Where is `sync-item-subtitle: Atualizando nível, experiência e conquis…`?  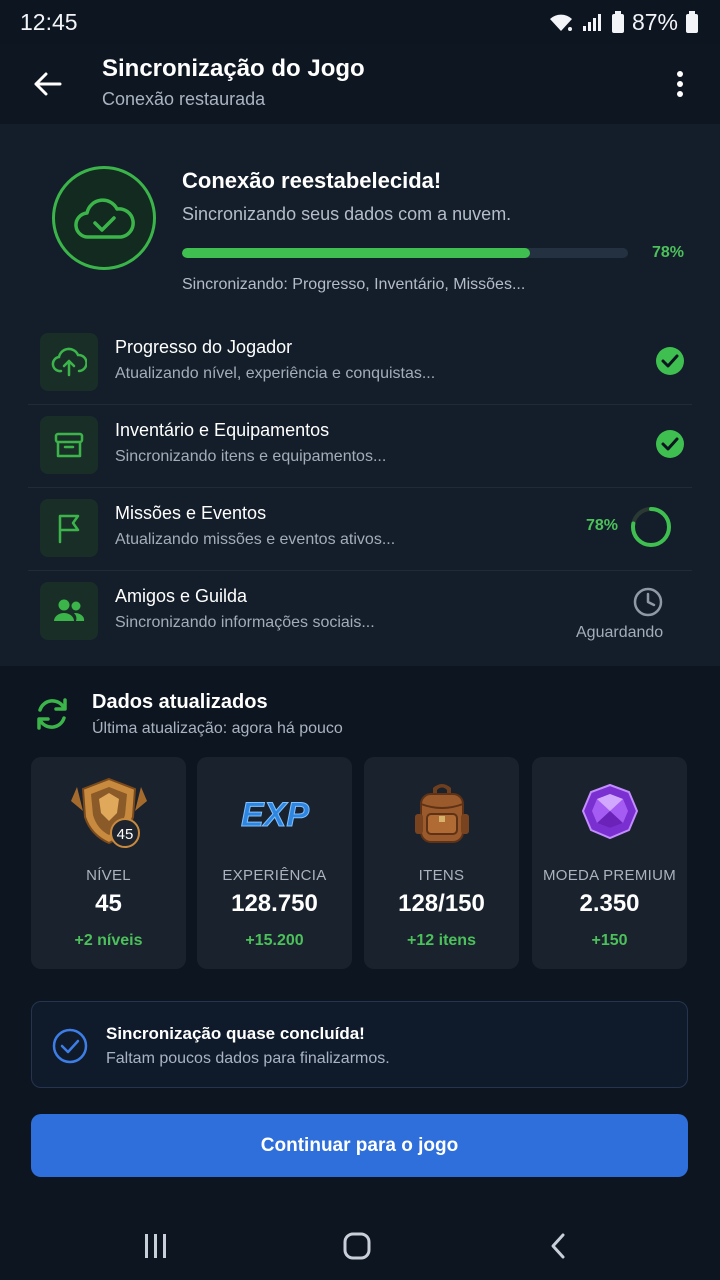 sync-item-subtitle: Atualizando nível, experiência e conquis… is located at coordinates (275, 373).